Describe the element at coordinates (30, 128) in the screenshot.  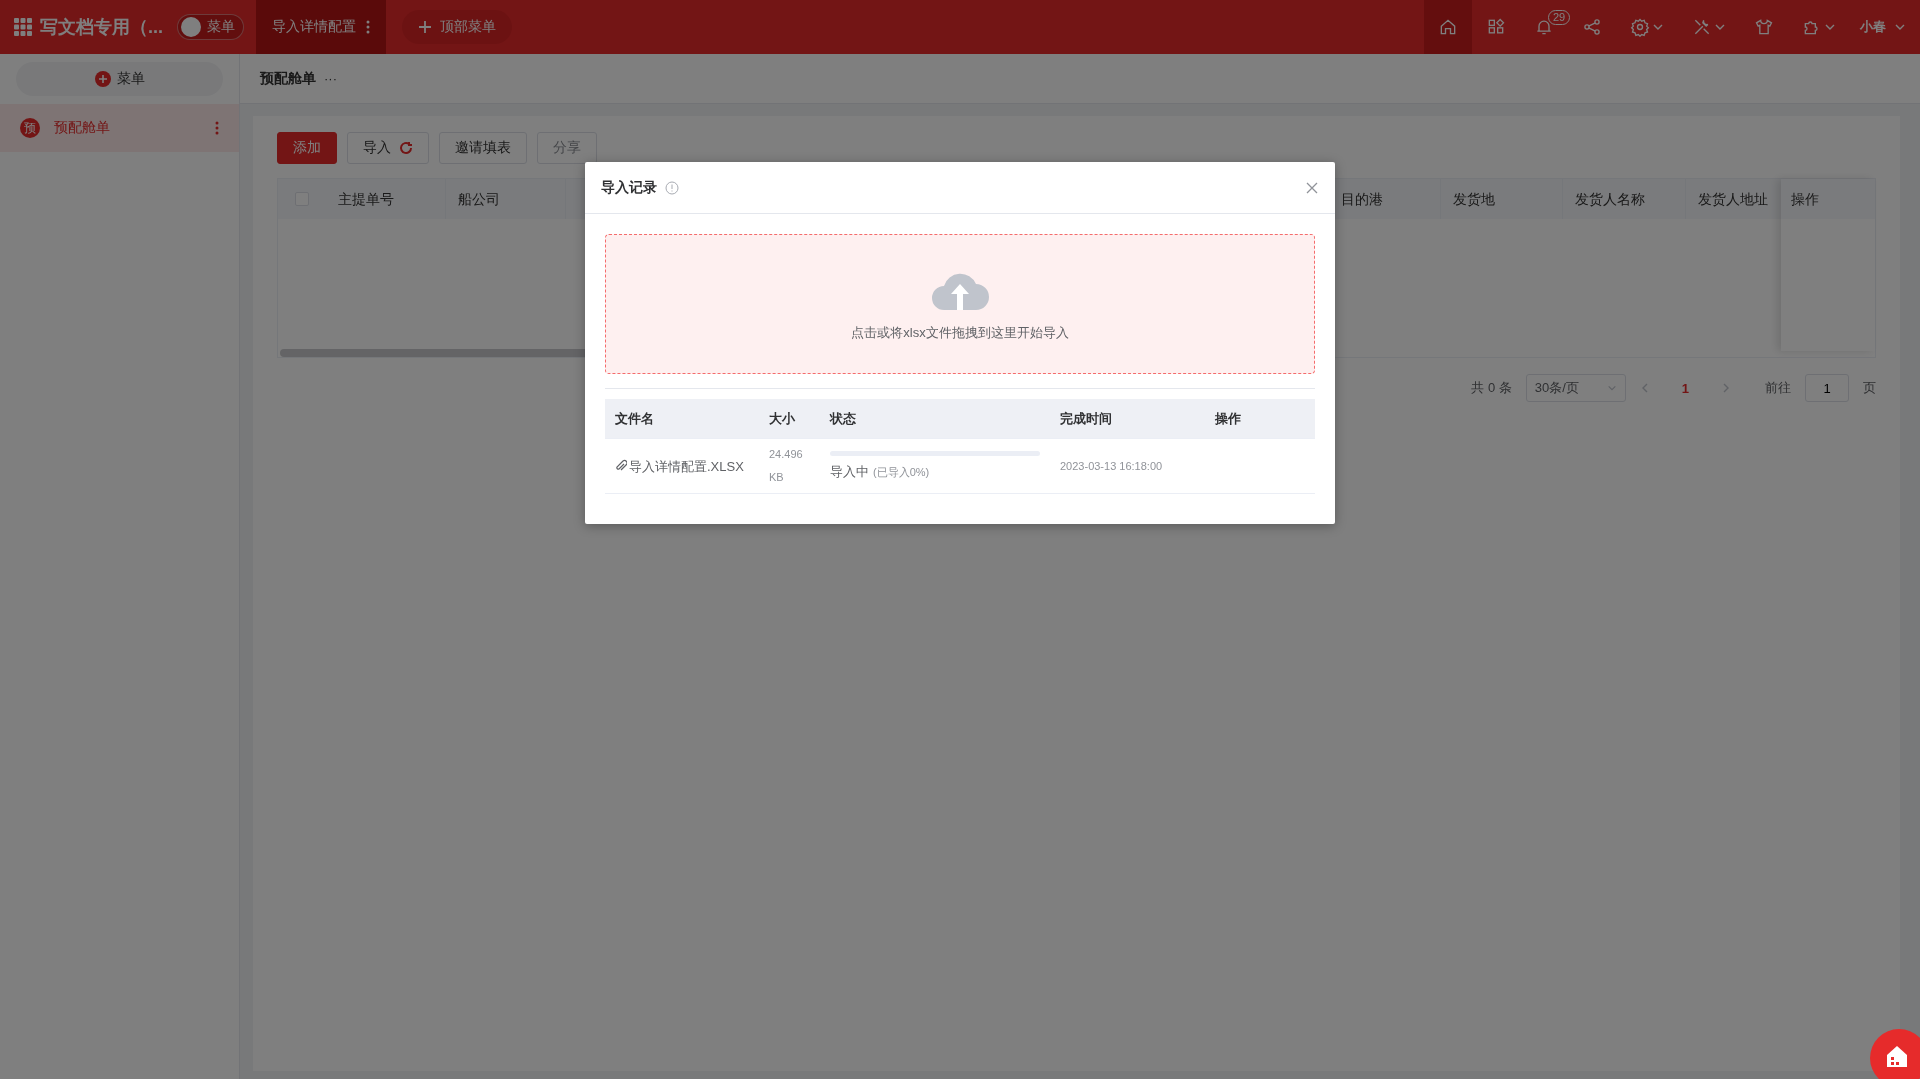
I see `menu-badge: 预` at that location.